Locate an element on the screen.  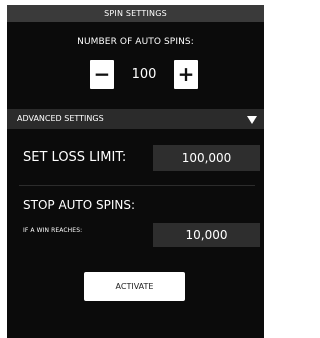
panel-title: SPIN SETTINGS is located at coordinates (135, 13).